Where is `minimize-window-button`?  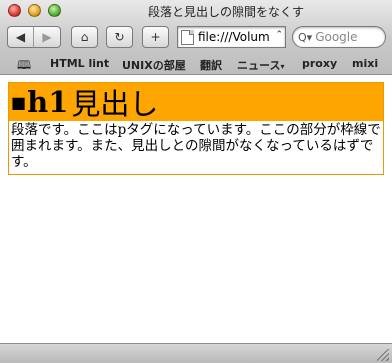
minimize-window-button is located at coordinates (34, 10).